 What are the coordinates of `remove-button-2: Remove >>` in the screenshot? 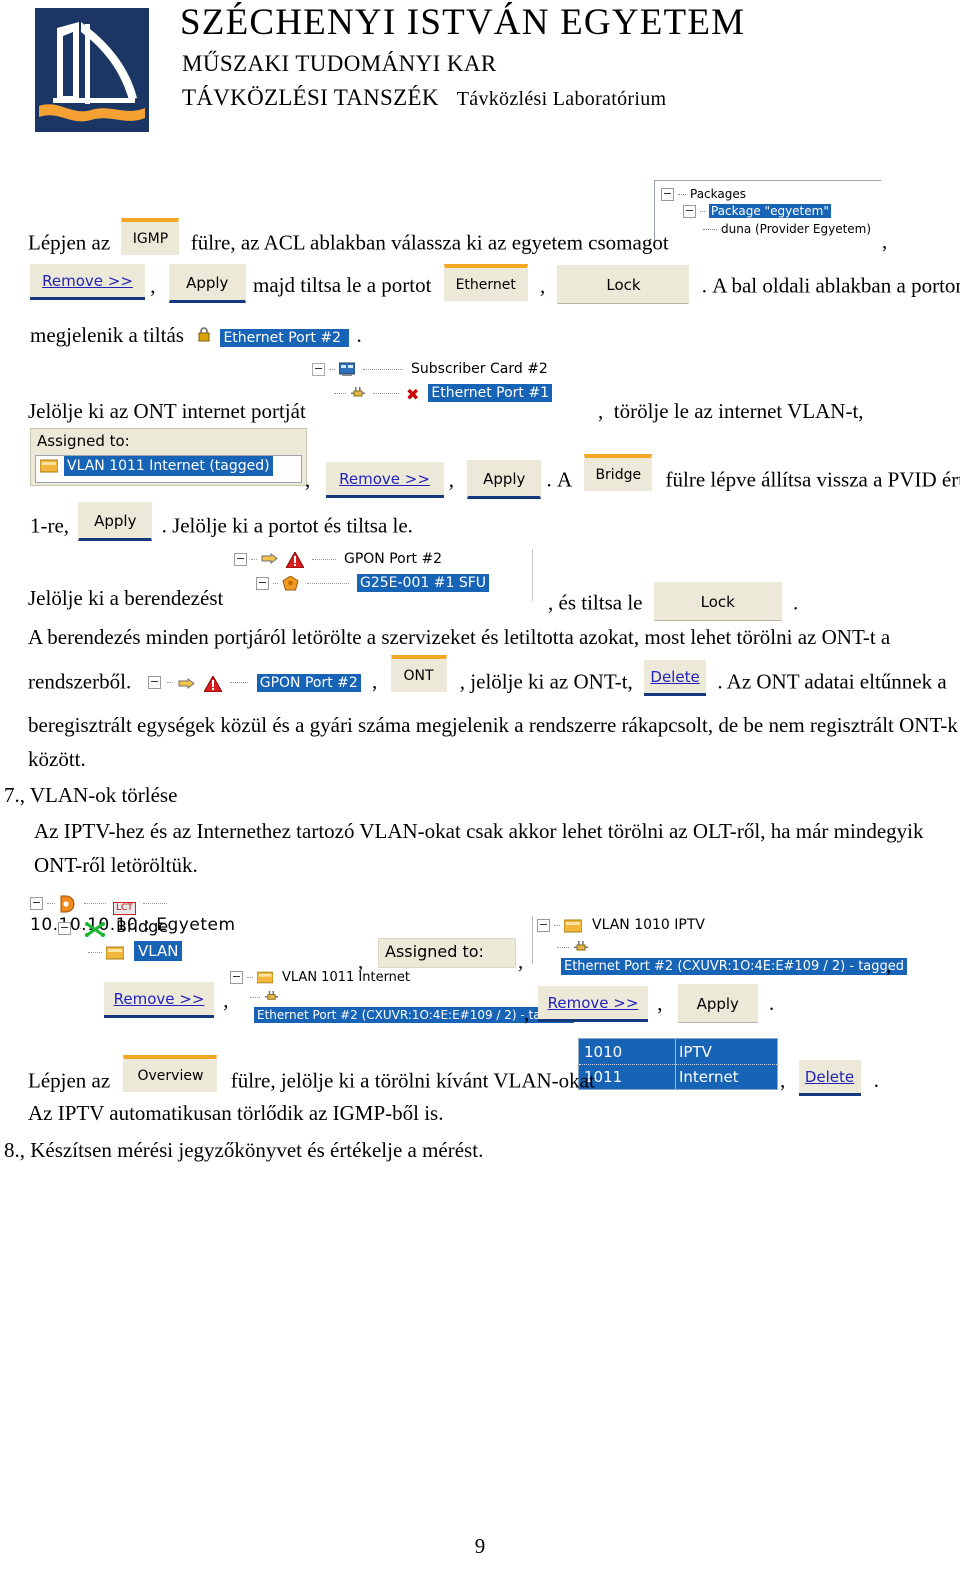 It's located at (384, 479).